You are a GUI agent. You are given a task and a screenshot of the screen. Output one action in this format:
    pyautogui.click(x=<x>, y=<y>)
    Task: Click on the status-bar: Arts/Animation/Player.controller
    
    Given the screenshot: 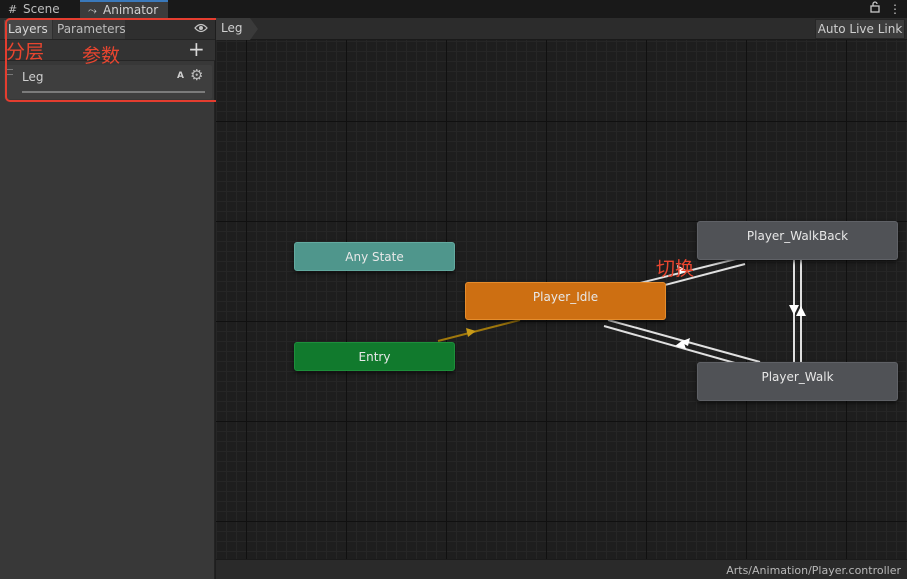 What is the action you would take?
    pyautogui.click(x=561, y=569)
    